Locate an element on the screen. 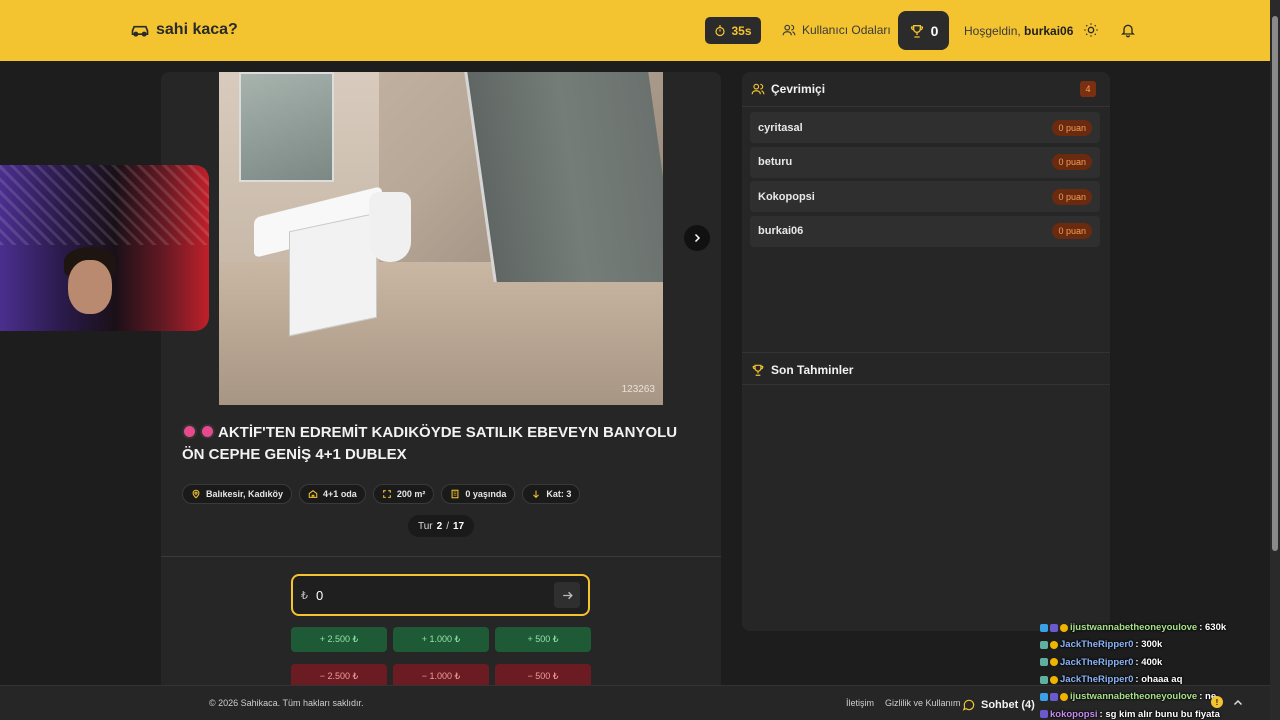 The width and height of the screenshot is (1280, 720). chat-text: : 400k is located at coordinates (1149, 662).